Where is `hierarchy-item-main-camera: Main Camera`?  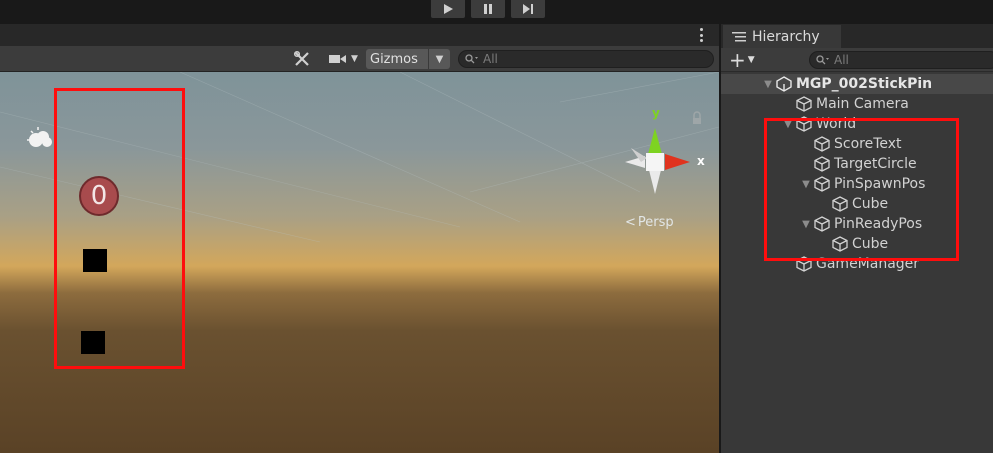
hierarchy-item-main-camera: Main Camera is located at coordinates (852, 104).